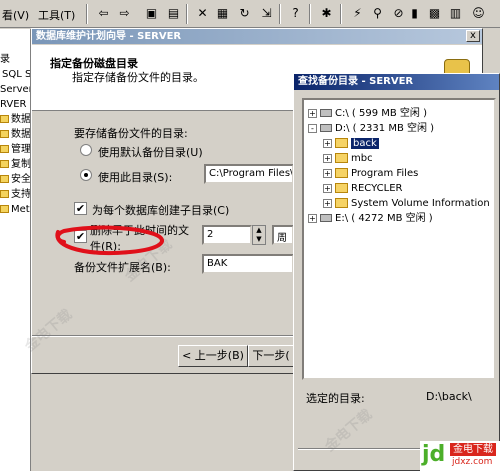 This screenshot has width=500, height=471. What do you see at coordinates (312, 128) in the screenshot?
I see `collapse-icon: -` at bounding box center [312, 128].